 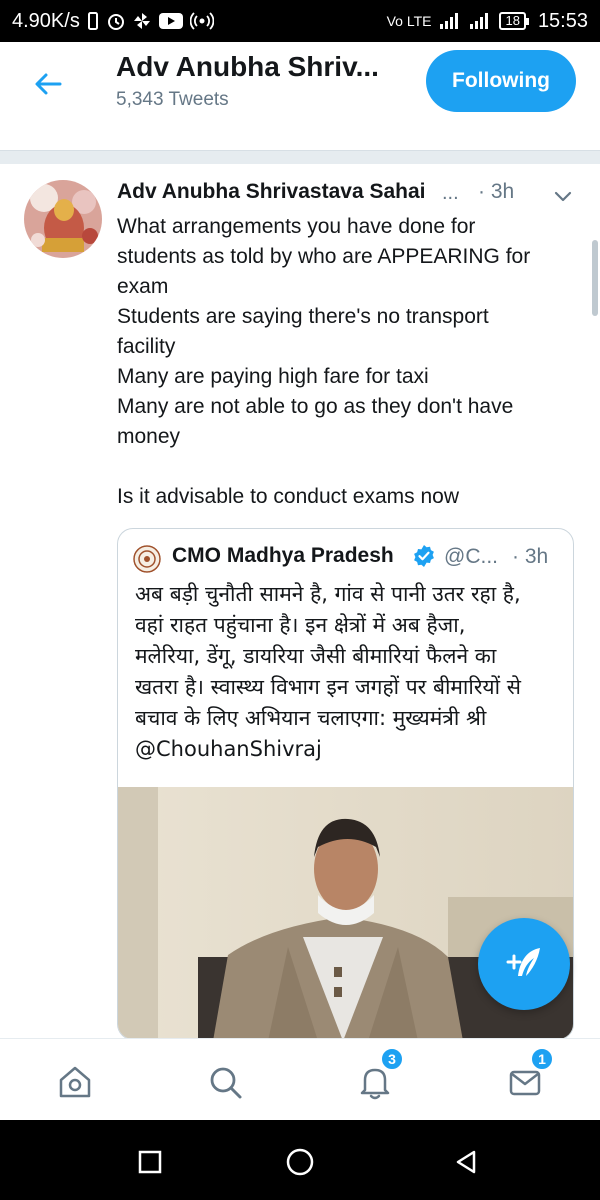 I want to click on tweet-line: Is it advisable to conduct exams now, so click(x=288, y=496).